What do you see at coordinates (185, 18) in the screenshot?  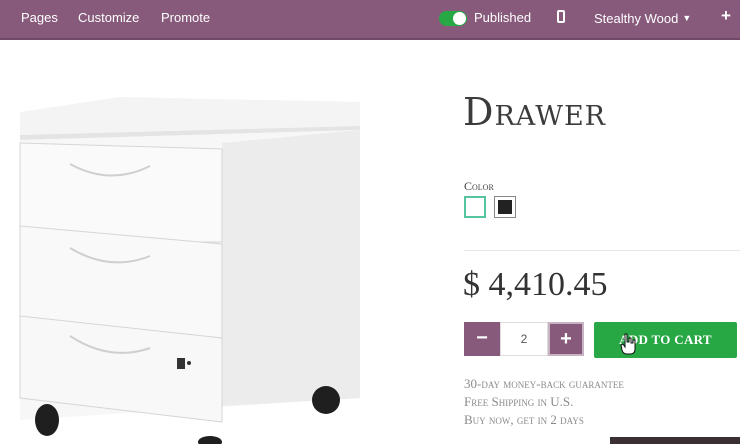 I see `menu-promote: Promote` at bounding box center [185, 18].